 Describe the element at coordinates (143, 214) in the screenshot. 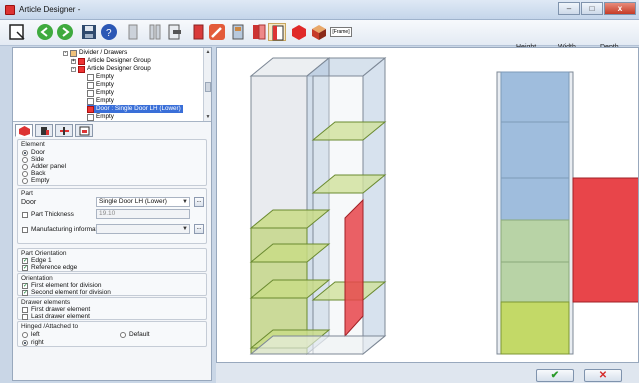

I see `part-thickness-field: 19.10` at that location.